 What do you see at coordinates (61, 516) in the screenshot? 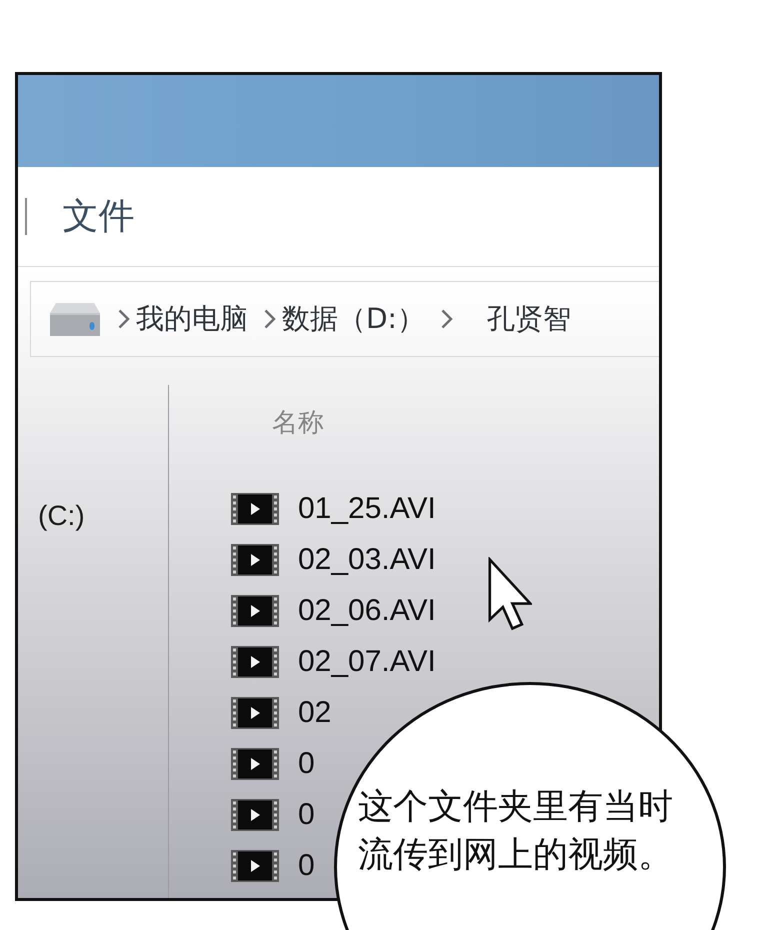
I see `sidebar-item: (C:)` at bounding box center [61, 516].